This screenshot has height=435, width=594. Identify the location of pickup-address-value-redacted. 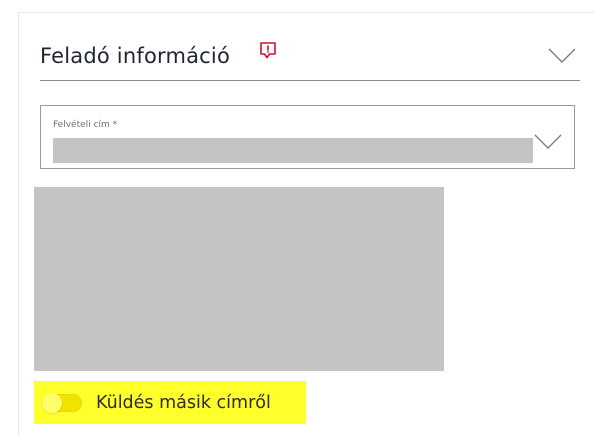
(293, 150).